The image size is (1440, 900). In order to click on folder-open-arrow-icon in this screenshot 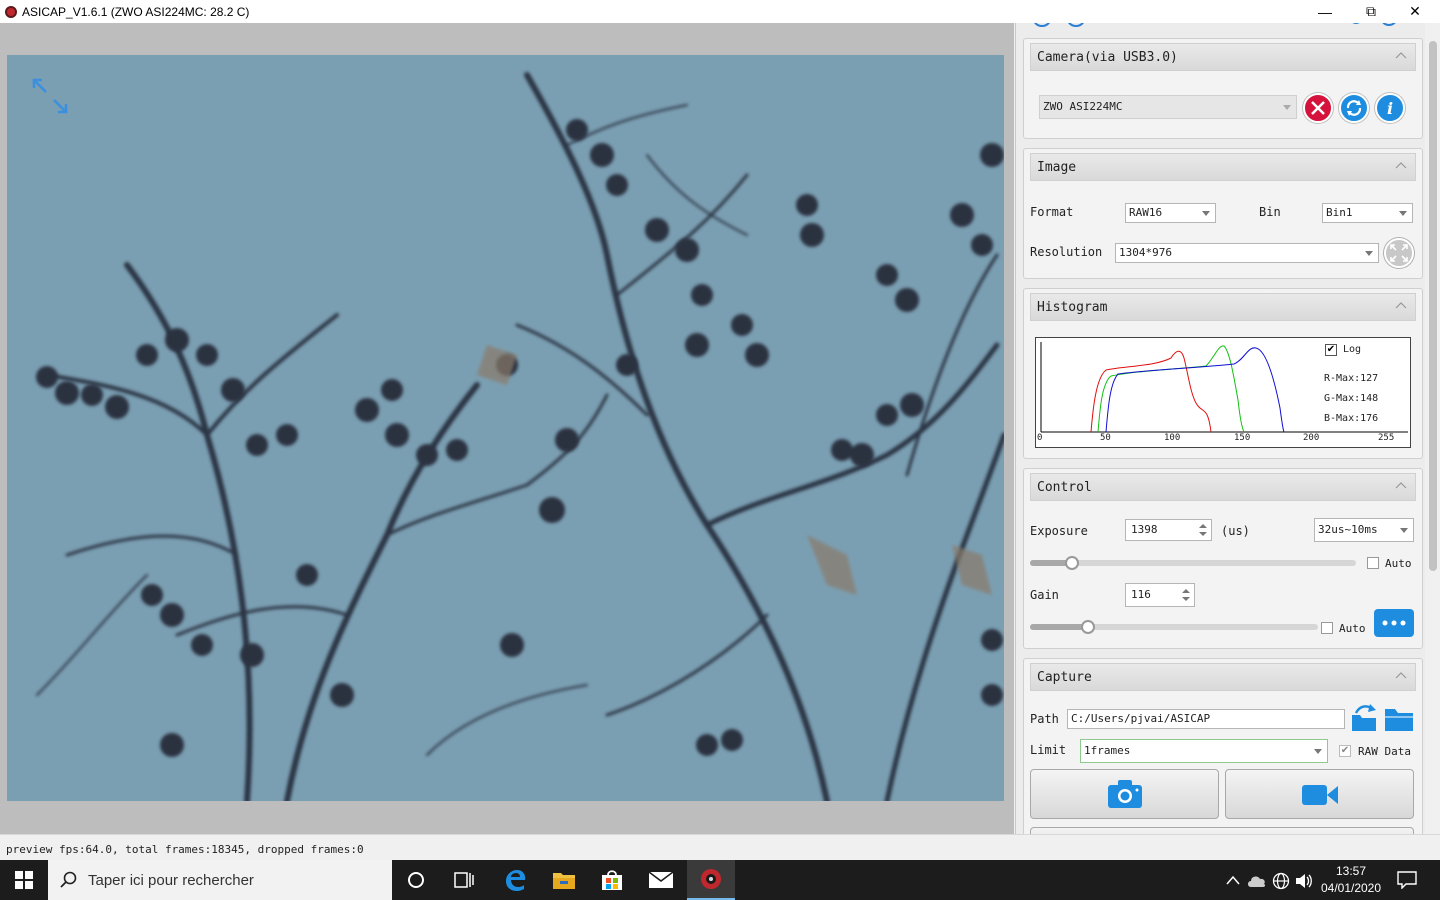, I will do `click(1364, 717)`.